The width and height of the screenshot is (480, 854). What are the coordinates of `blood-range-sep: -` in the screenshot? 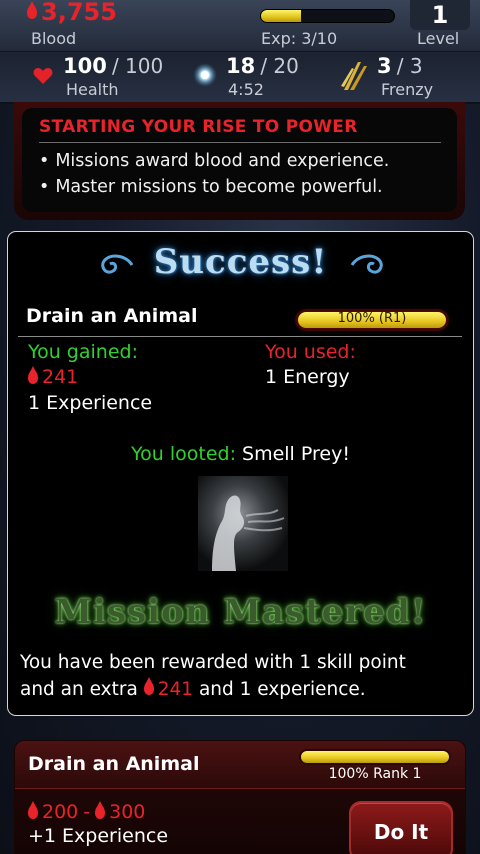 It's located at (87, 812).